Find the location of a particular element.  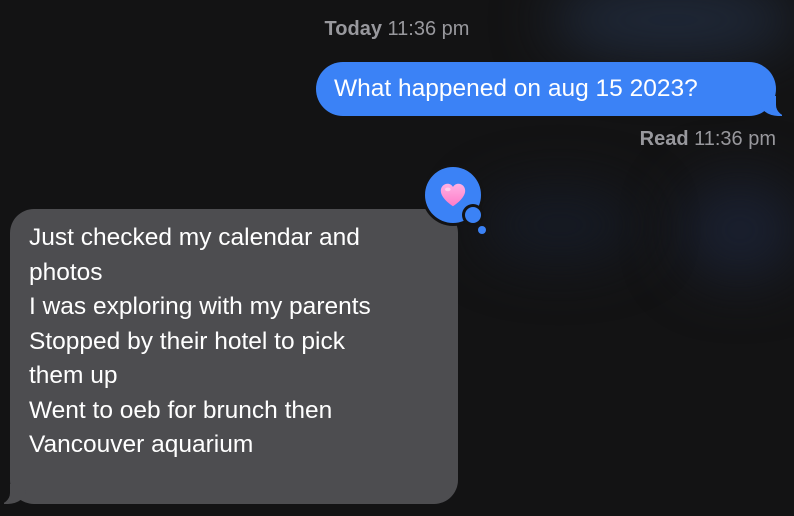

tapback-tail-dot is located at coordinates (482, 230).